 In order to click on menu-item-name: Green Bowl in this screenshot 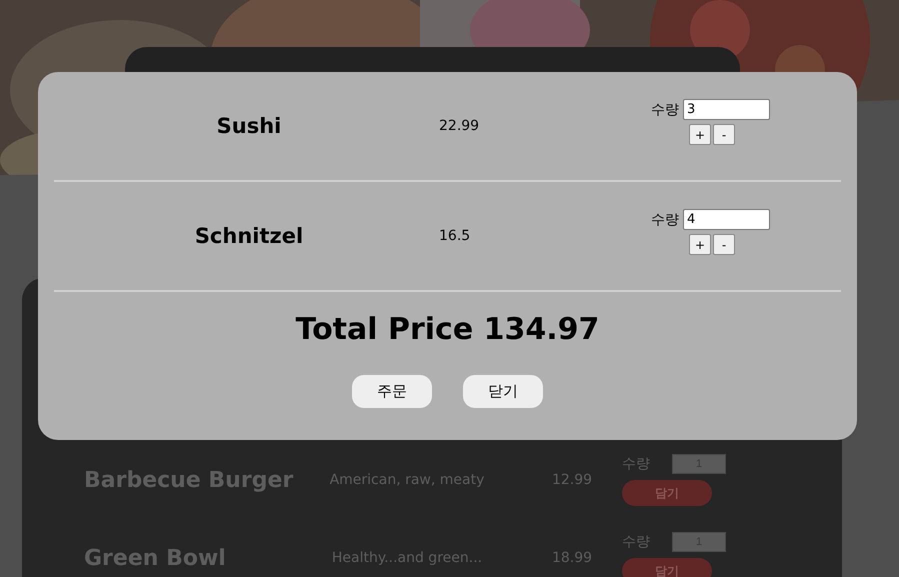, I will do `click(155, 558)`.